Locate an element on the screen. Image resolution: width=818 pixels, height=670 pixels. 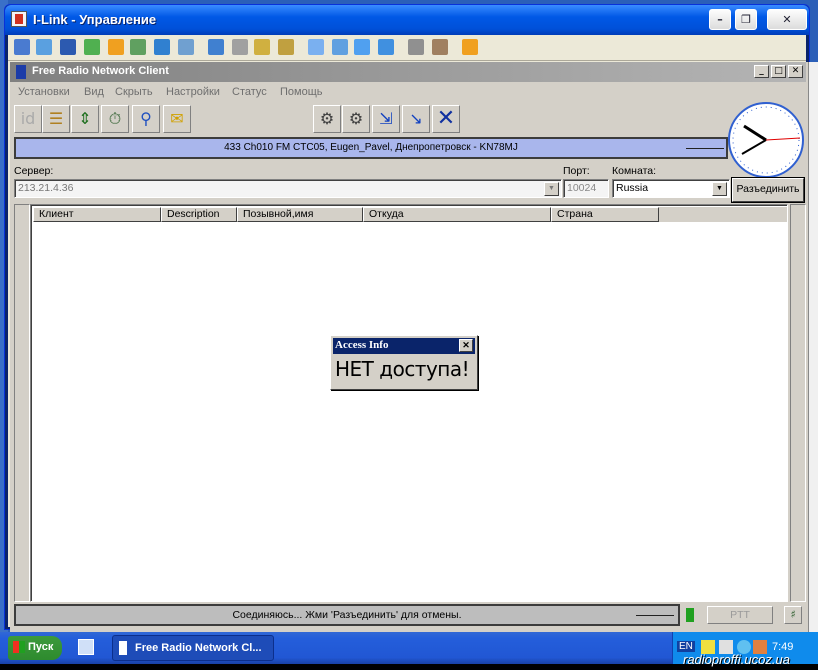
timer-search-icon: ⏱ is located at coordinates (115, 119).